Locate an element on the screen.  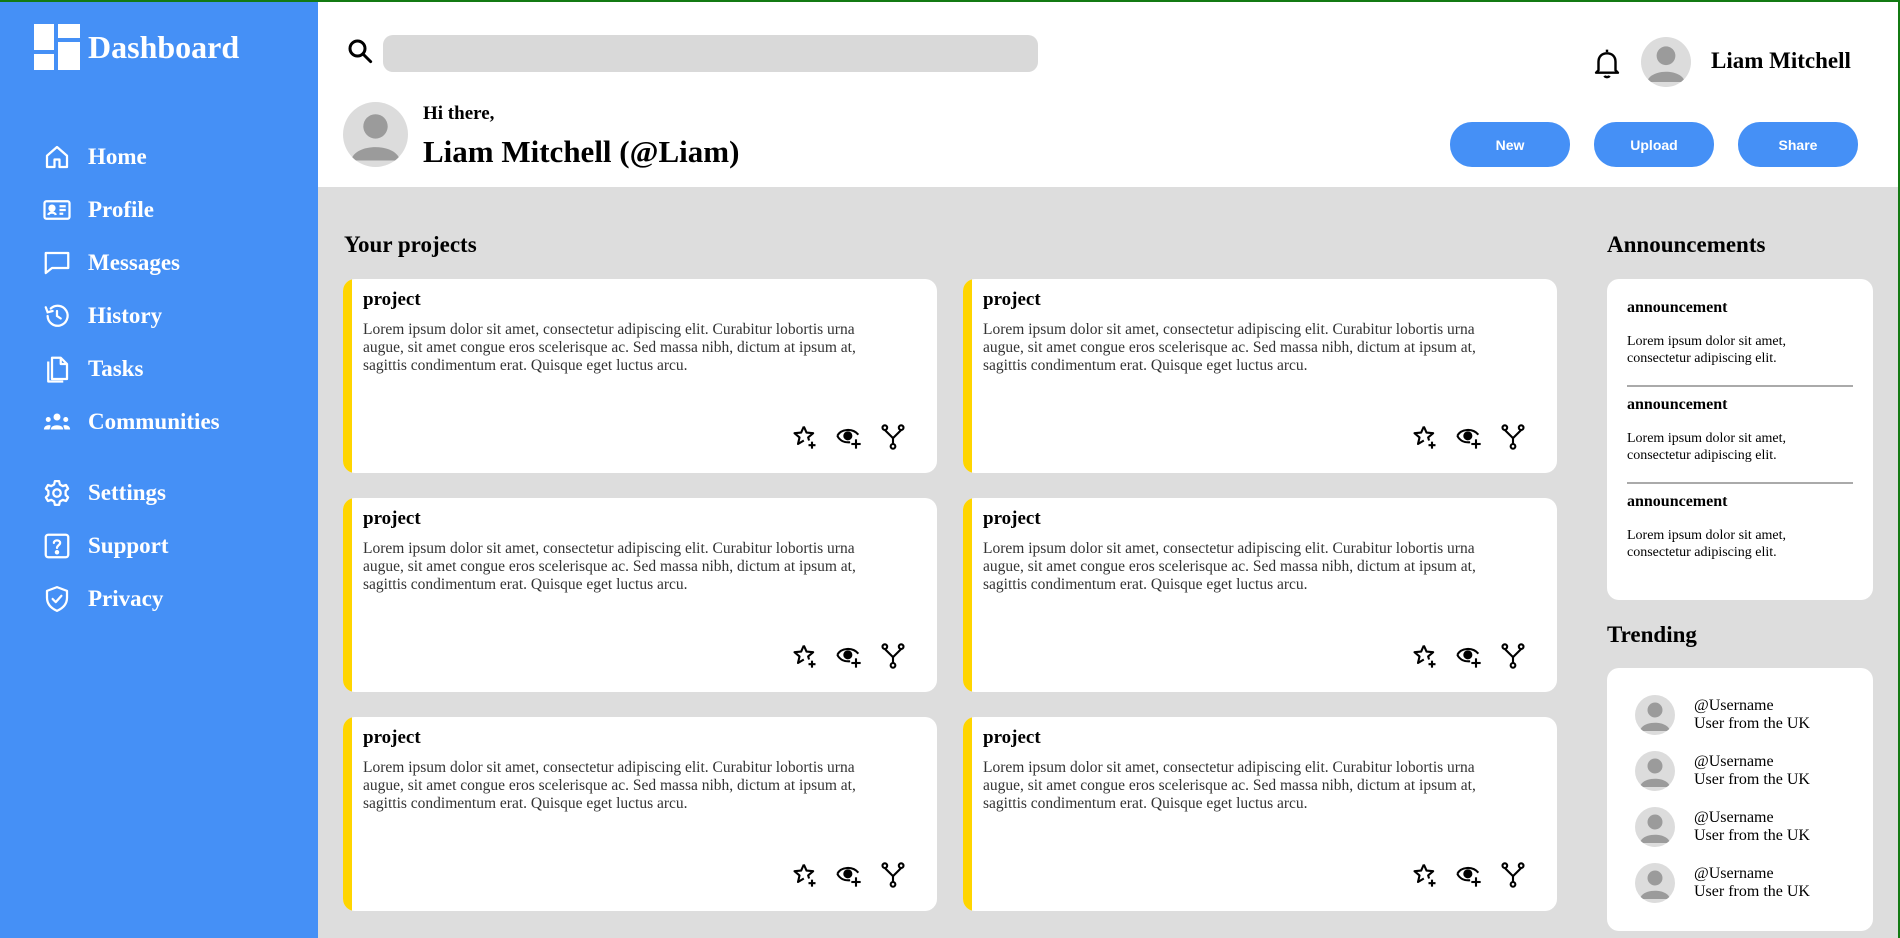
sidebar-item-privacy: Privacy is located at coordinates (102, 599).